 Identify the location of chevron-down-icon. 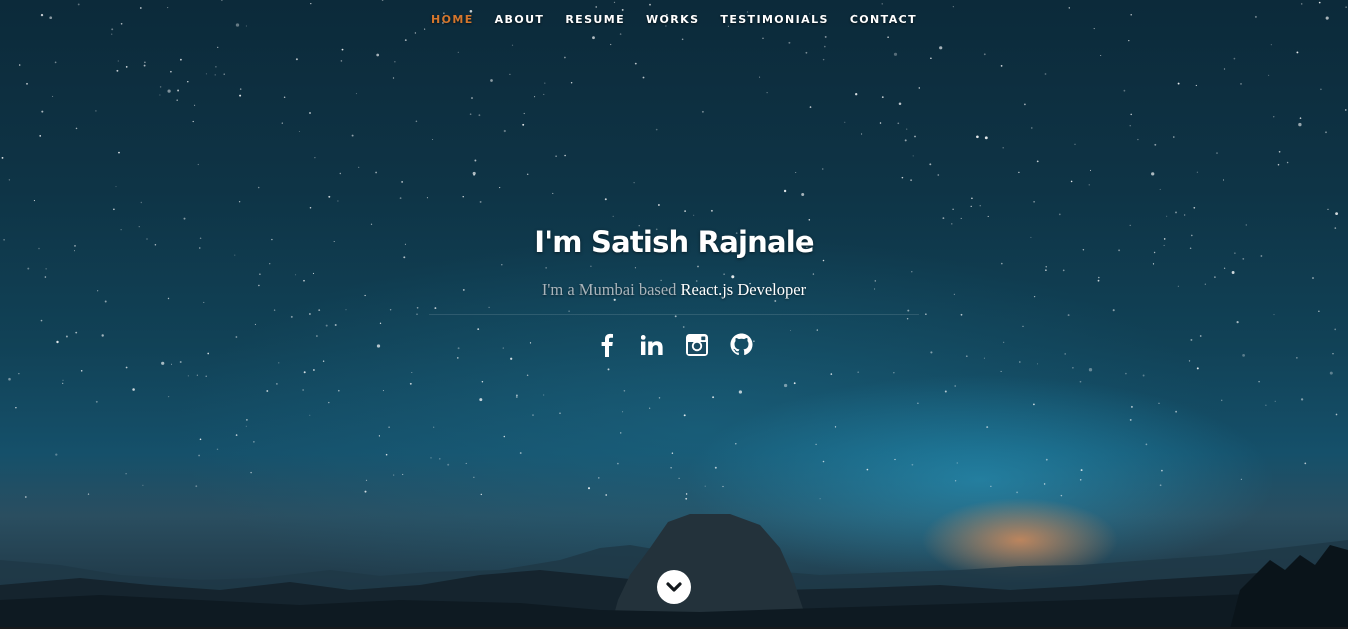
(674, 587).